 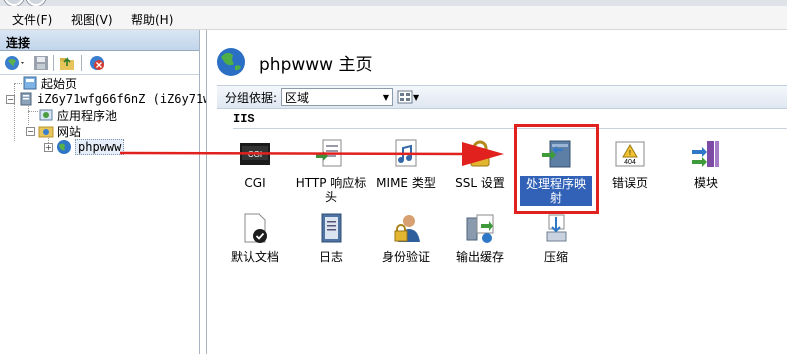 What do you see at coordinates (46, 115) in the screenshot?
I see `app-pools-icon` at bounding box center [46, 115].